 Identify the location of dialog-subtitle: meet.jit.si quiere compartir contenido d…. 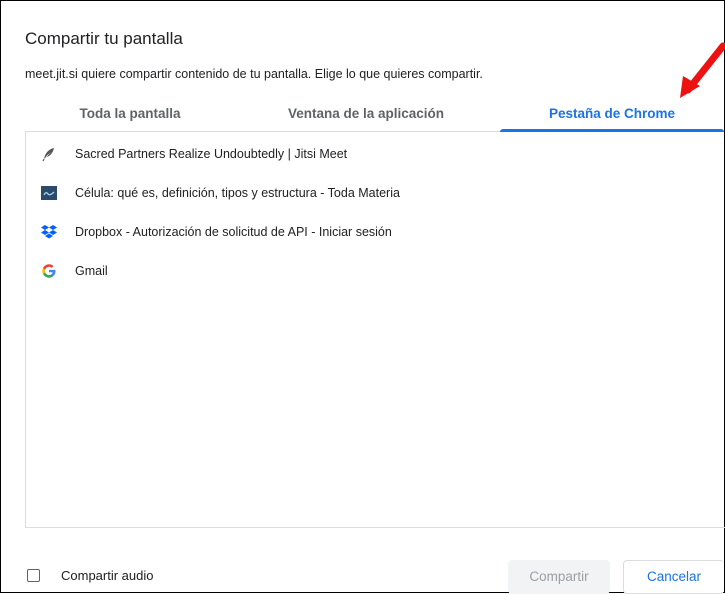
(254, 74).